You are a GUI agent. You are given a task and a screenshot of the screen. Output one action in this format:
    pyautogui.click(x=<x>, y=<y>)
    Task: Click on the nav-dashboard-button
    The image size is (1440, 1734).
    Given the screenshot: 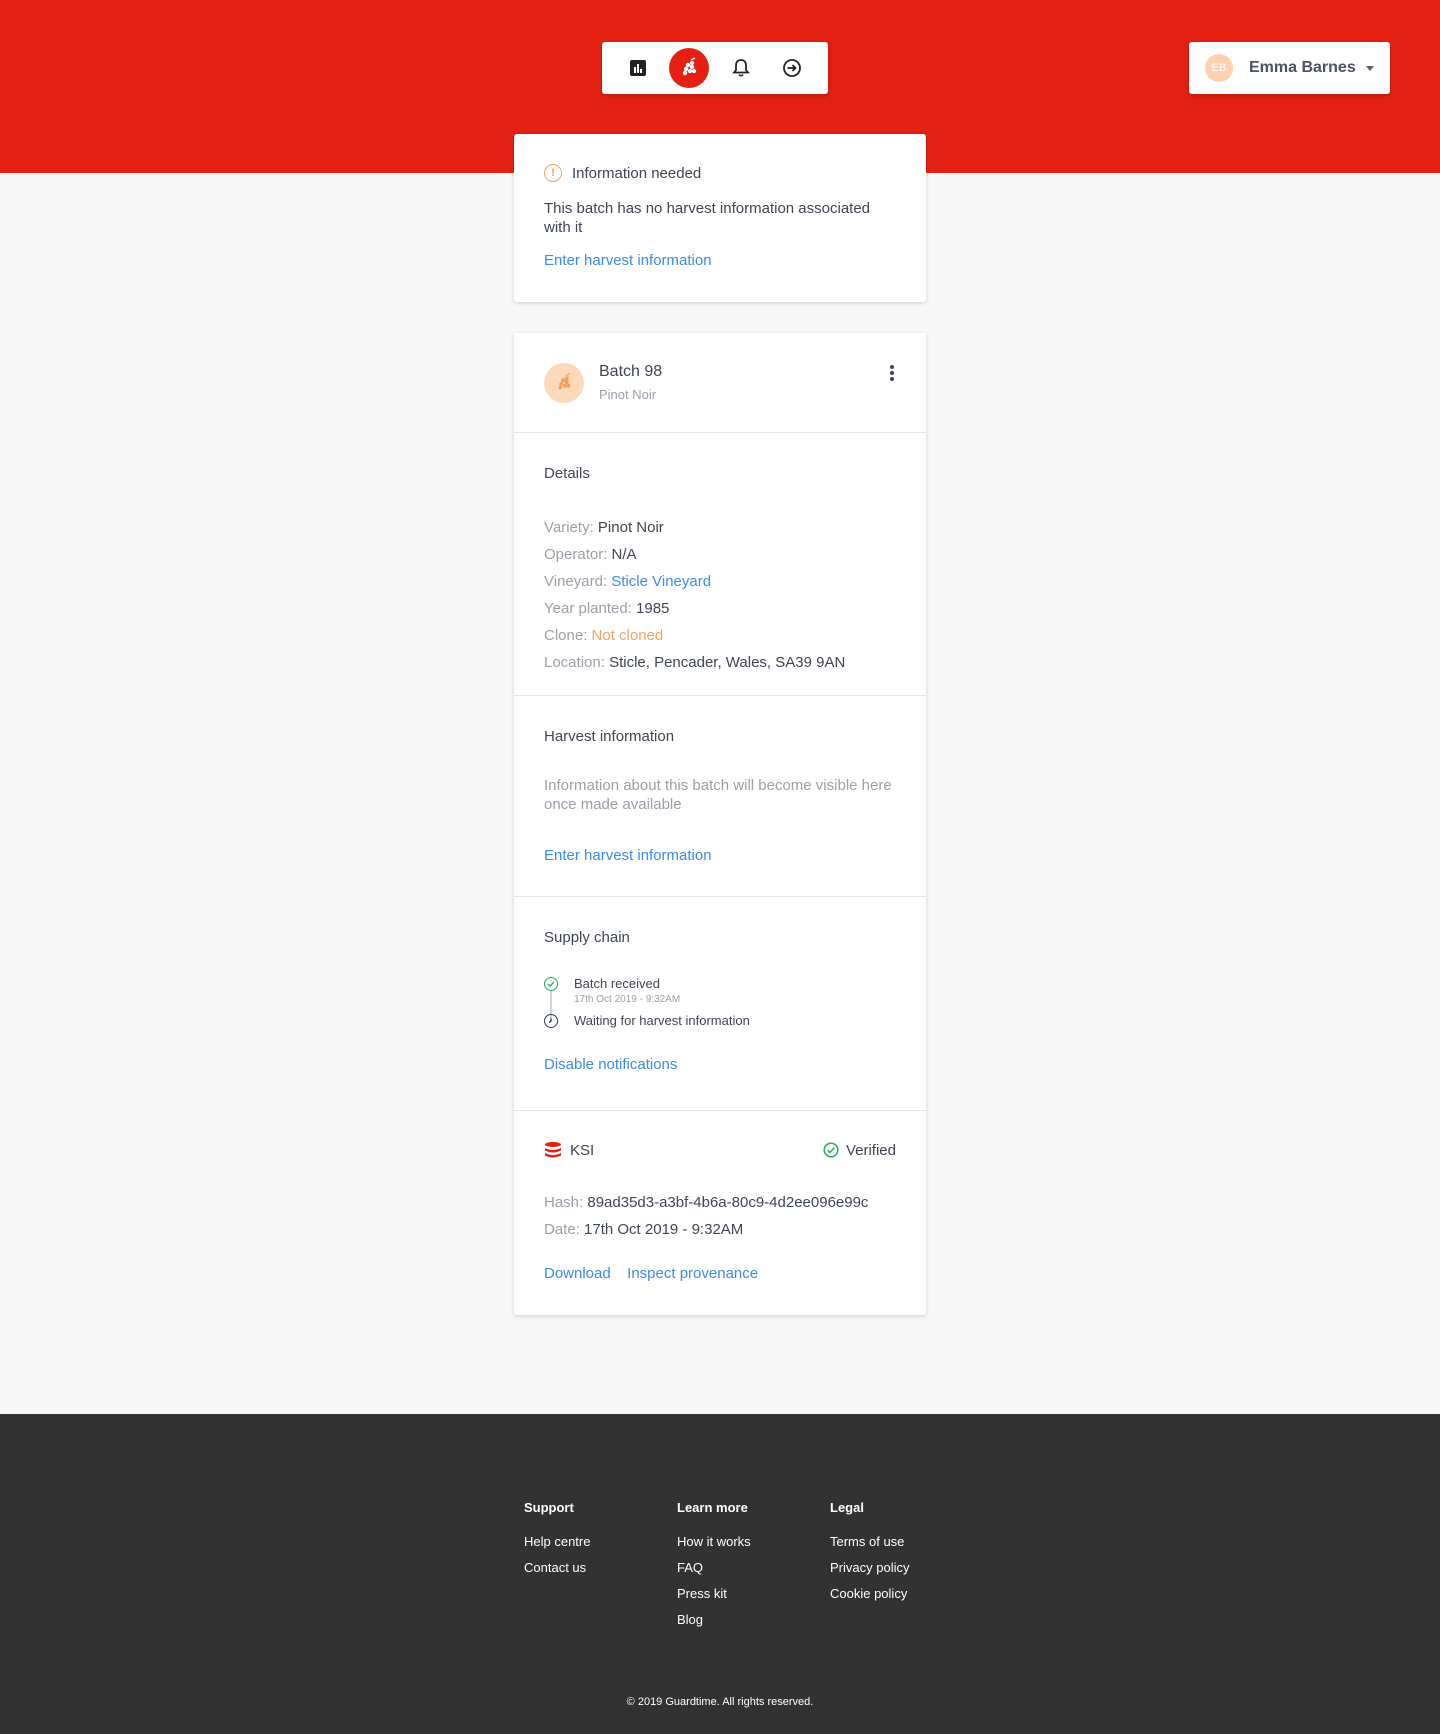 What is the action you would take?
    pyautogui.click(x=638, y=68)
    